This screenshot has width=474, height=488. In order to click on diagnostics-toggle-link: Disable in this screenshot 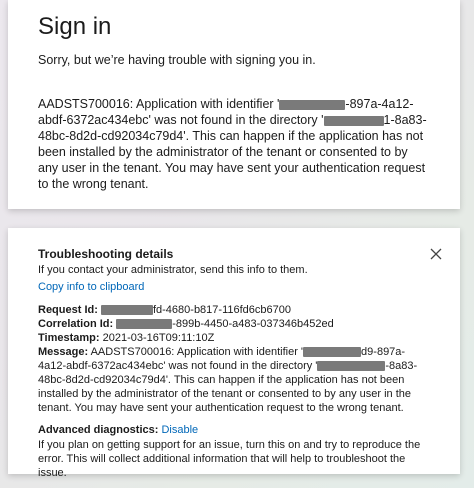, I will do `click(179, 430)`.